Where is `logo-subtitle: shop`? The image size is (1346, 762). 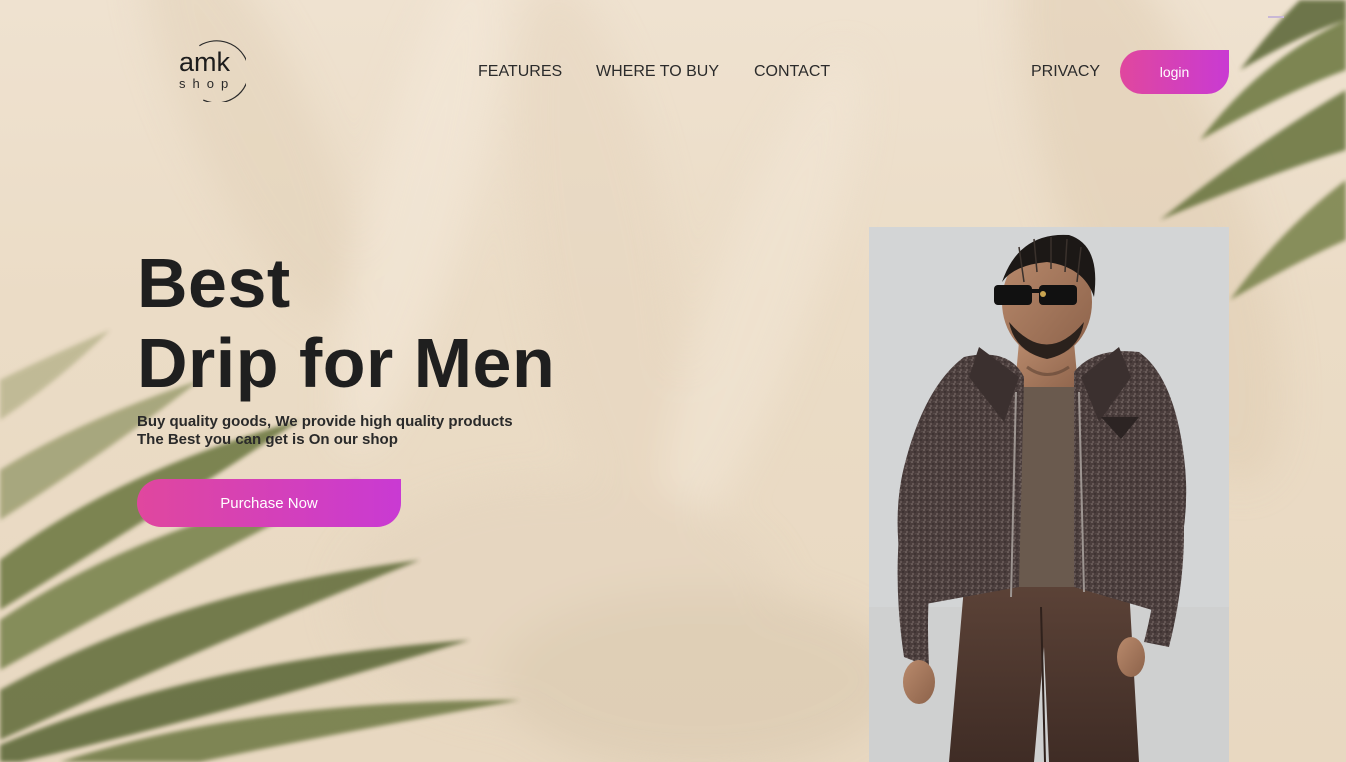 logo-subtitle: shop is located at coordinates (207, 83).